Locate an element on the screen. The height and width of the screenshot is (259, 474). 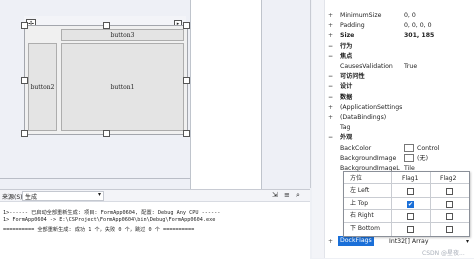
button1-label: button1 is located at coordinates (122, 87).